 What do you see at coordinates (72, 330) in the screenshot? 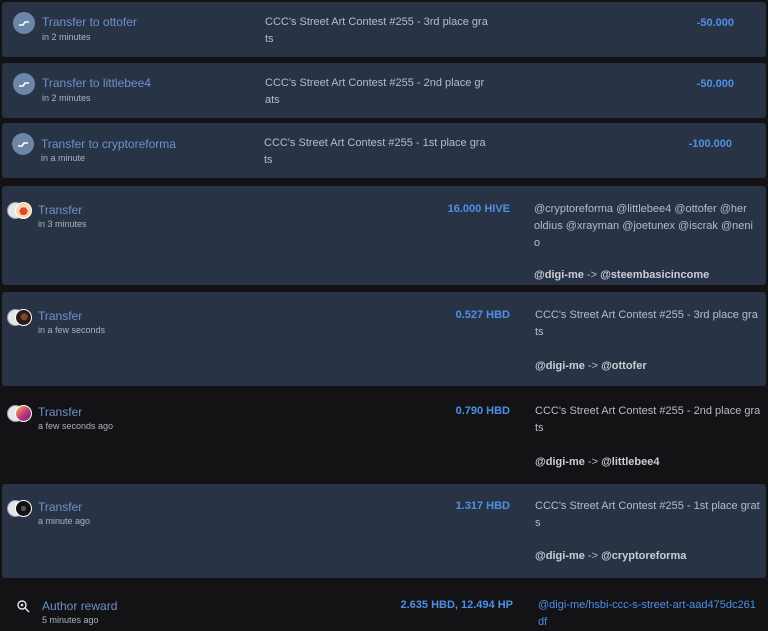
I see `operation-time: in a few seconds` at bounding box center [72, 330].